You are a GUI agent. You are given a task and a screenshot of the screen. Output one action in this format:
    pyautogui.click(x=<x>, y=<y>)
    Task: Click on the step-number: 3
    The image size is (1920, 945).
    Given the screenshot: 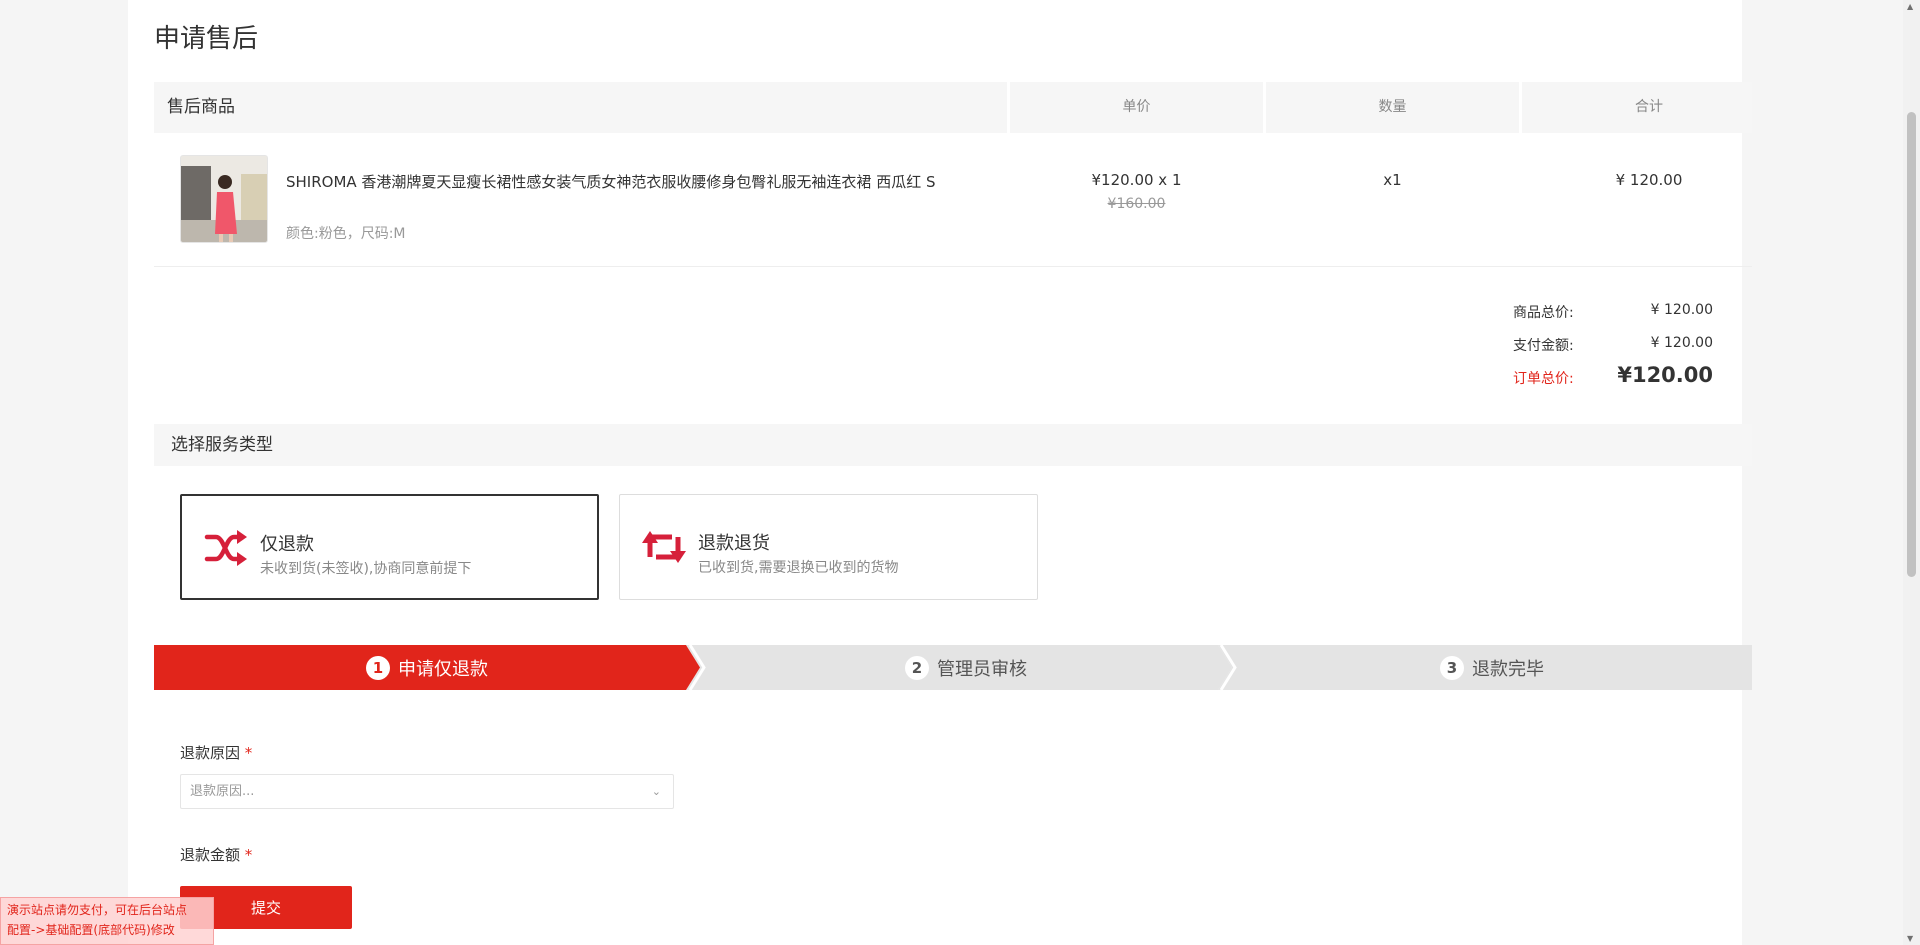 What is the action you would take?
    pyautogui.click(x=1452, y=667)
    